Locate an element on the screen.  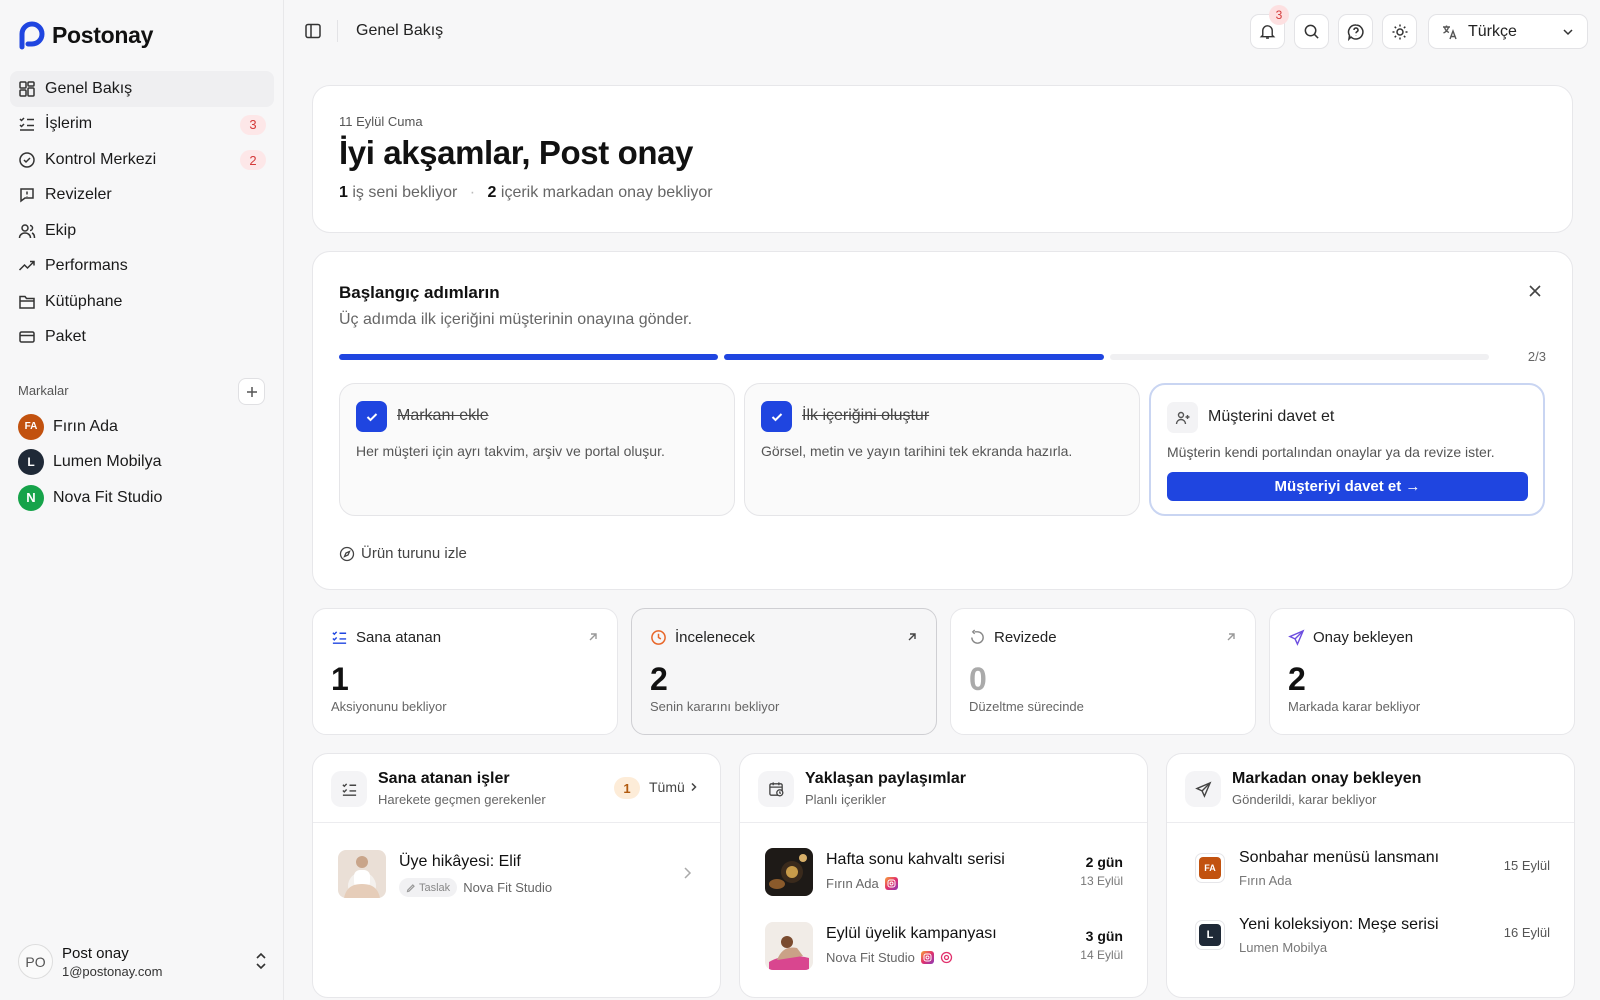
notifications-button: 3 is located at coordinates (1269, 27).